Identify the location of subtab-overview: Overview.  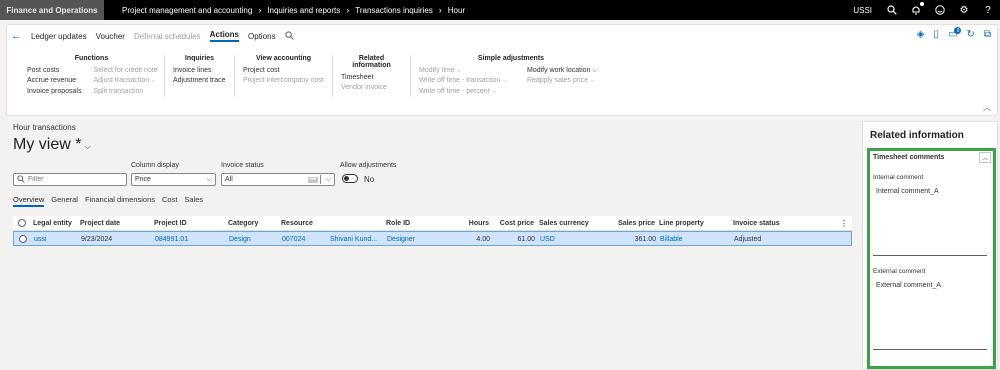
(29, 201).